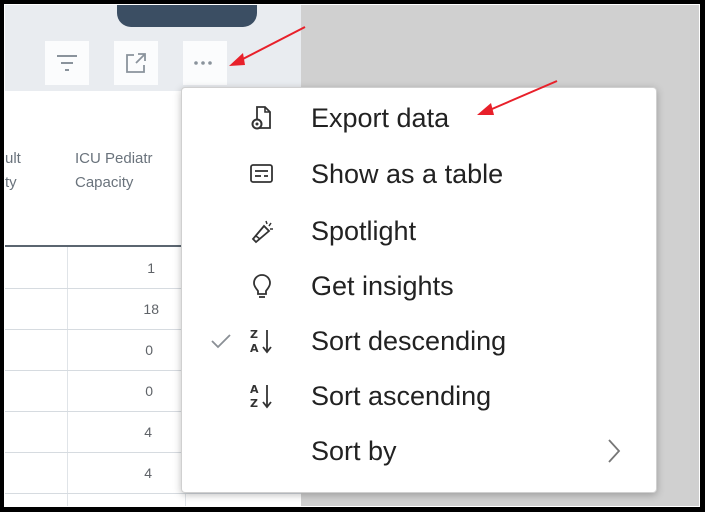 Image resolution: width=705 pixels, height=512 pixels. What do you see at coordinates (151, 309) in the screenshot?
I see `table-cell: 18` at bounding box center [151, 309].